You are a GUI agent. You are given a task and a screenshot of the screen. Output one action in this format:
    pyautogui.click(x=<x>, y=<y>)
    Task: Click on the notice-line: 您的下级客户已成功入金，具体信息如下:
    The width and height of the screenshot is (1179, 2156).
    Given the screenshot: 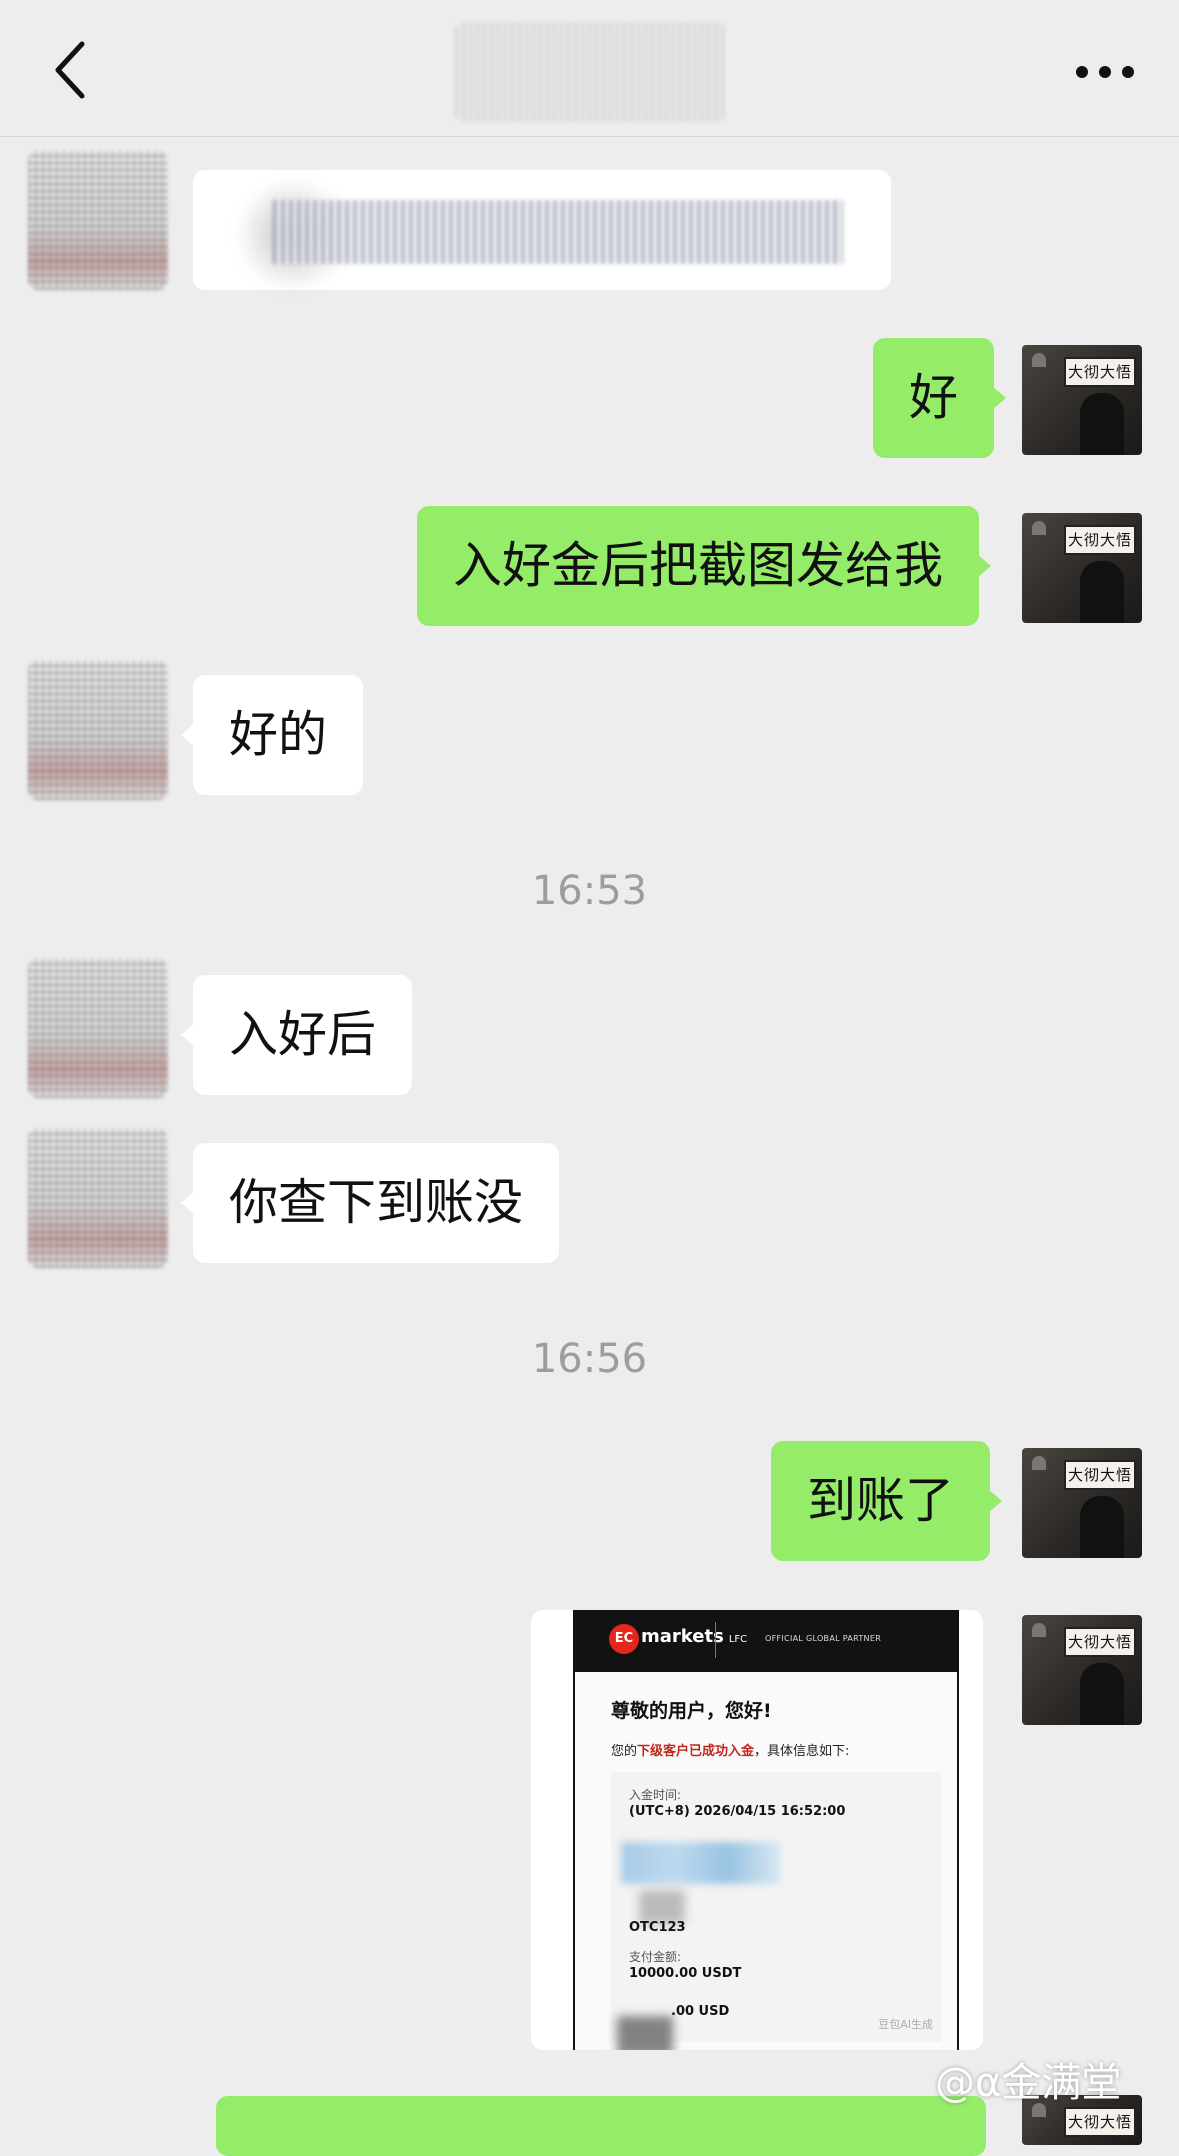 What is the action you would take?
    pyautogui.click(x=730, y=1749)
    